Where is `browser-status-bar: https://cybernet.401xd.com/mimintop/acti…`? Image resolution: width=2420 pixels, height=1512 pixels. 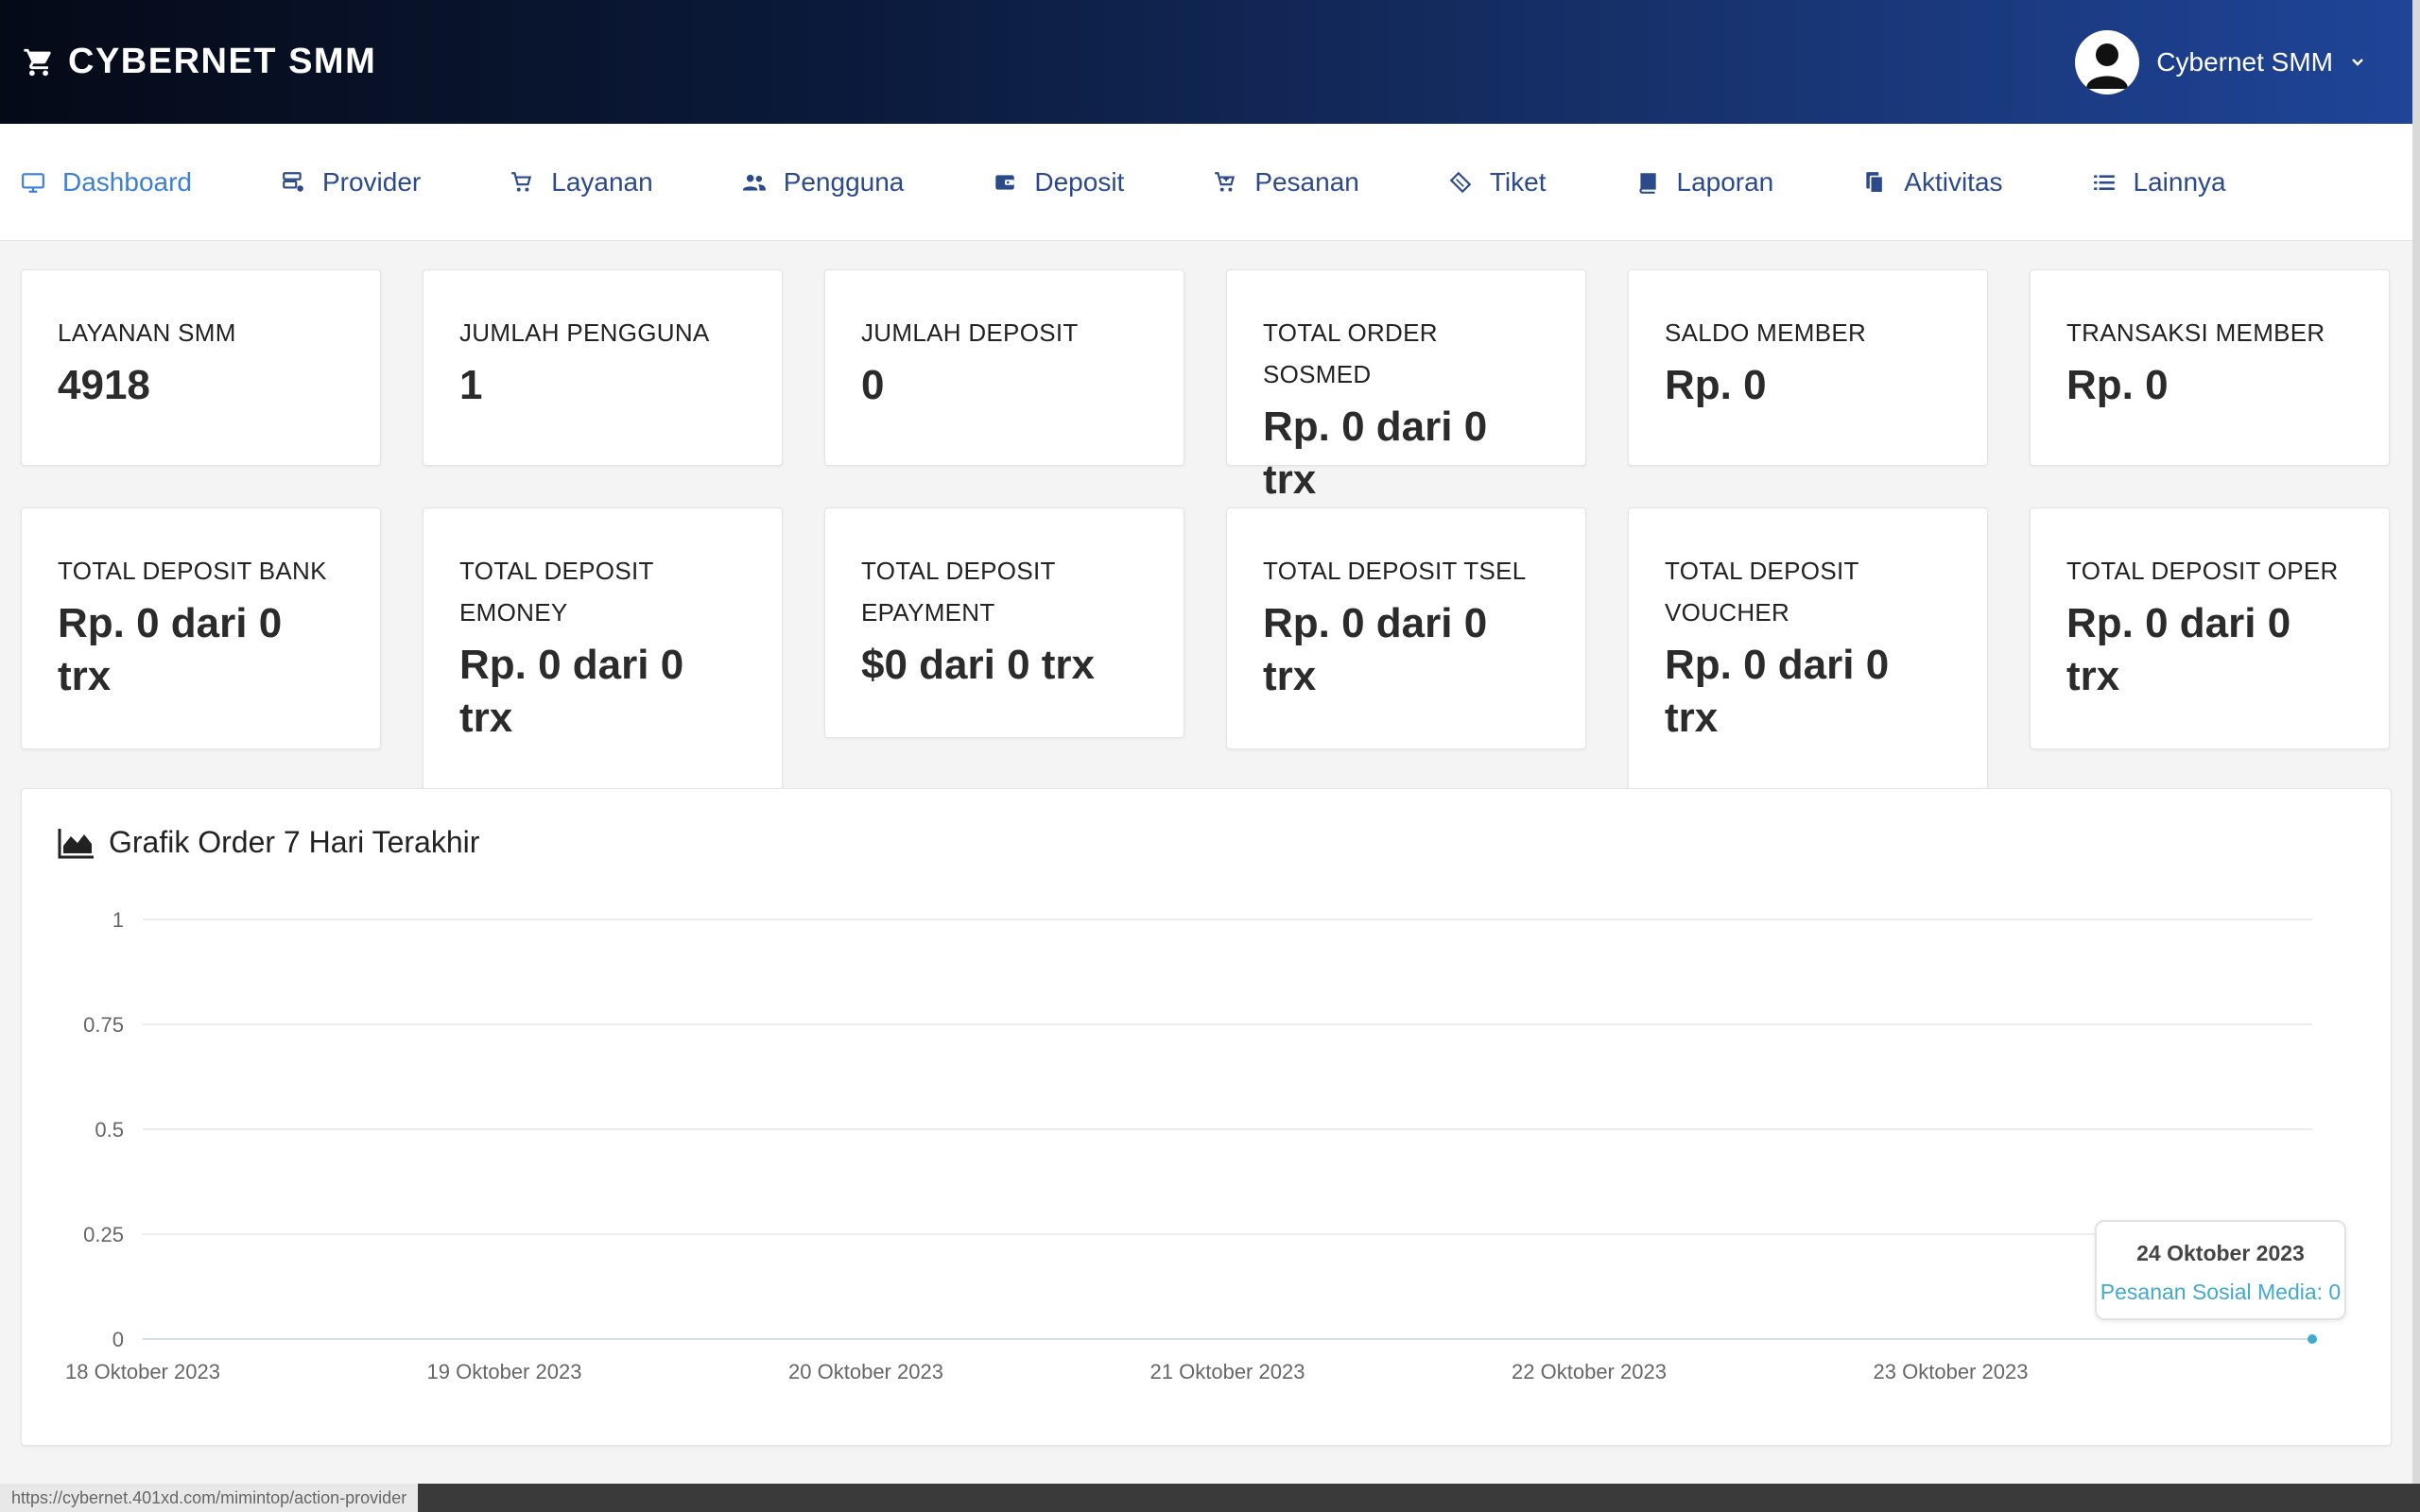 browser-status-bar: https://cybernet.401xd.com/mimintop/acti… is located at coordinates (1210, 1498).